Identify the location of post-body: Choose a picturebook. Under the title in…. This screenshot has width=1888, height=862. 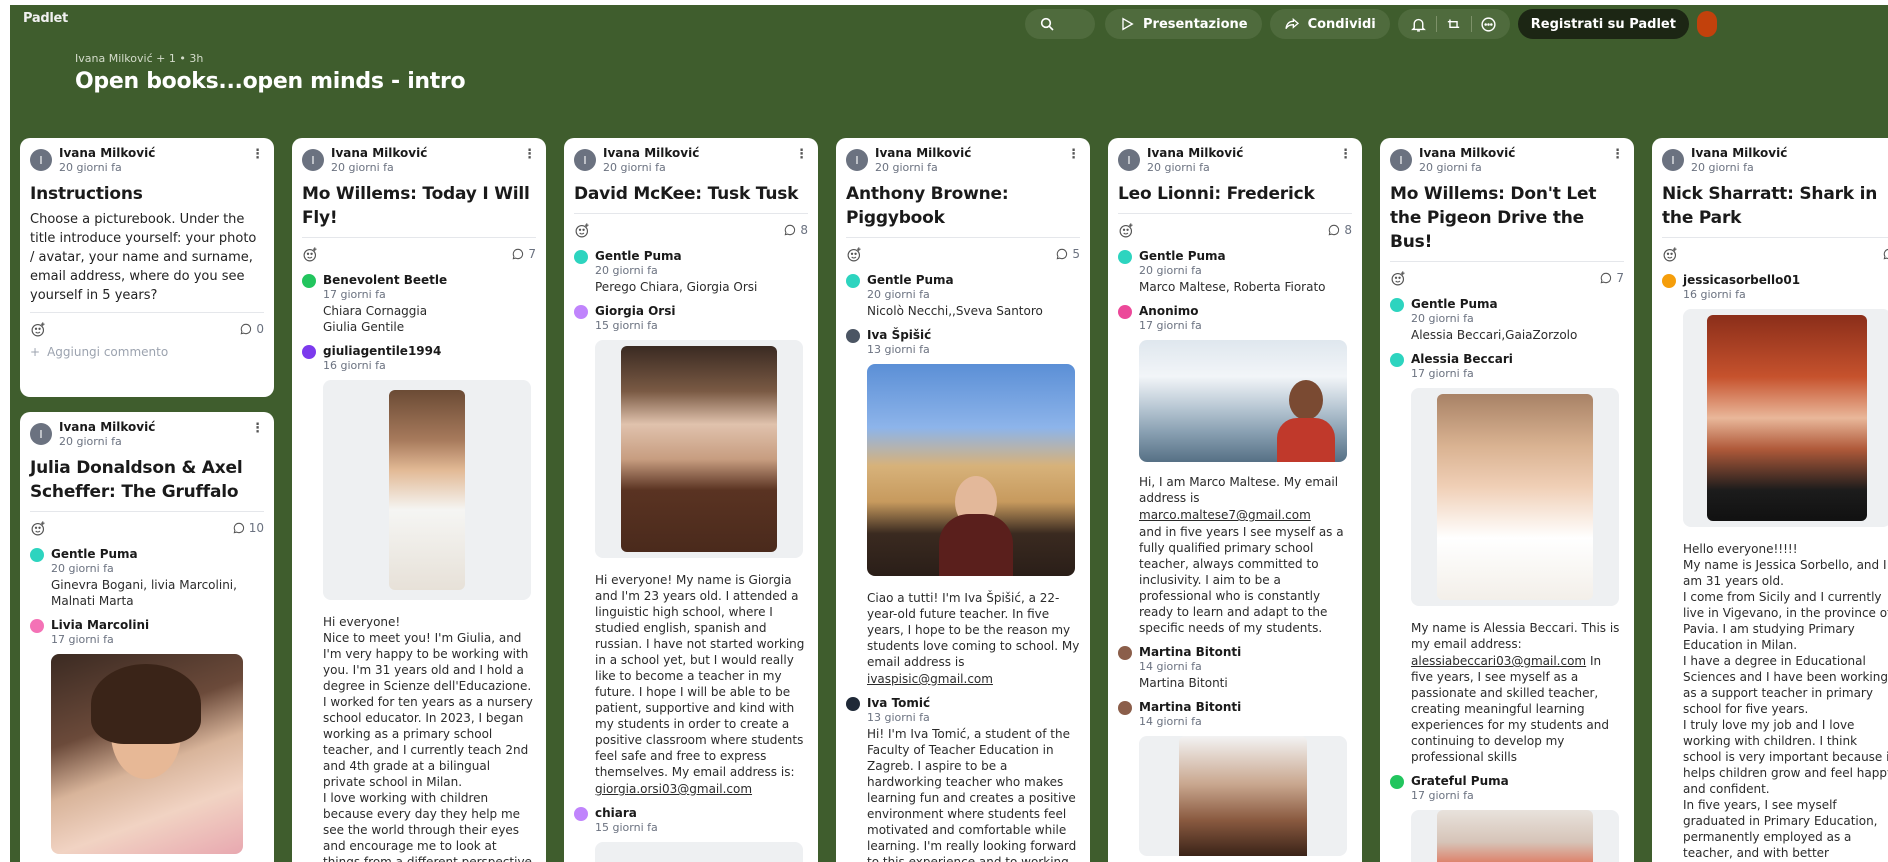
(143, 257).